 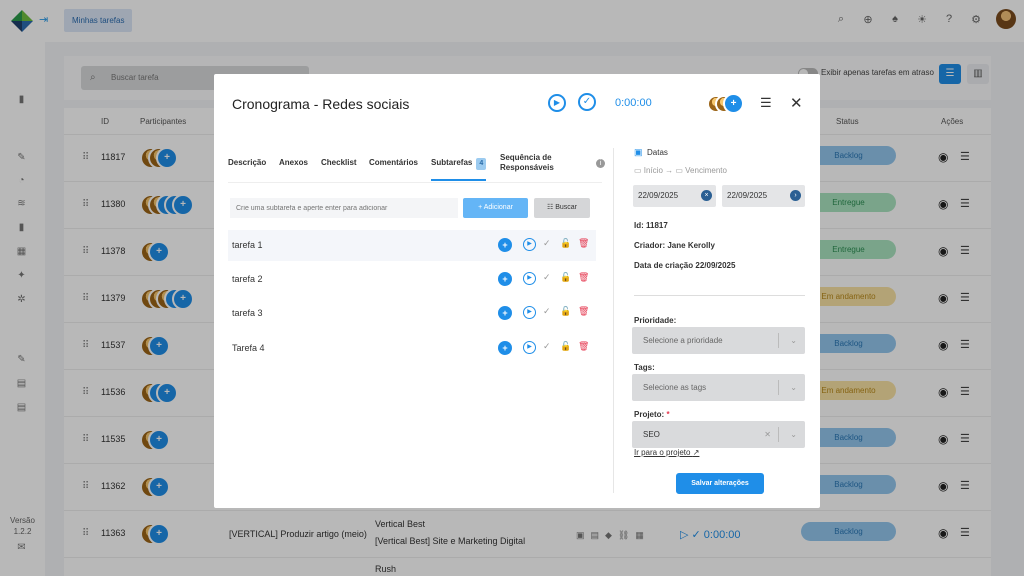 I want to click on tab-subtarefas-label: Subtarefas, so click(x=452, y=162).